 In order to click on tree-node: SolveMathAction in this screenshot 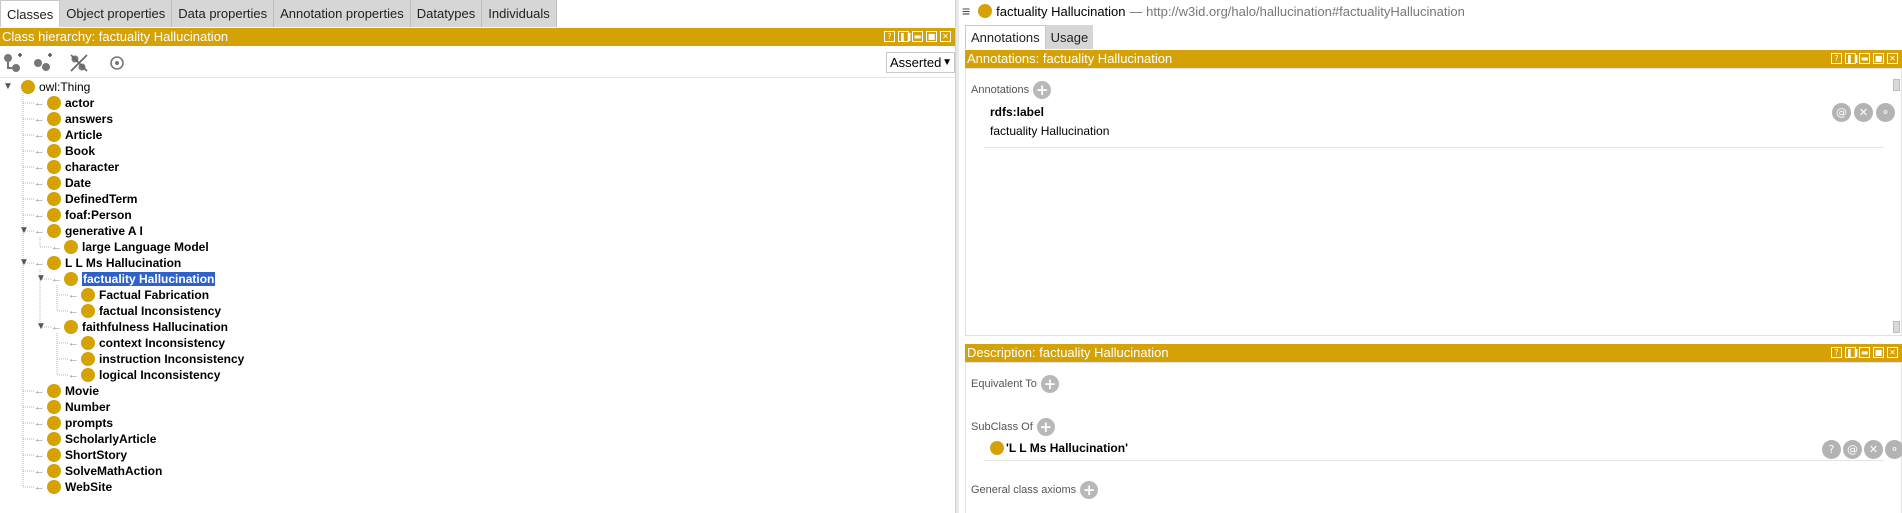, I will do `click(104, 471)`.